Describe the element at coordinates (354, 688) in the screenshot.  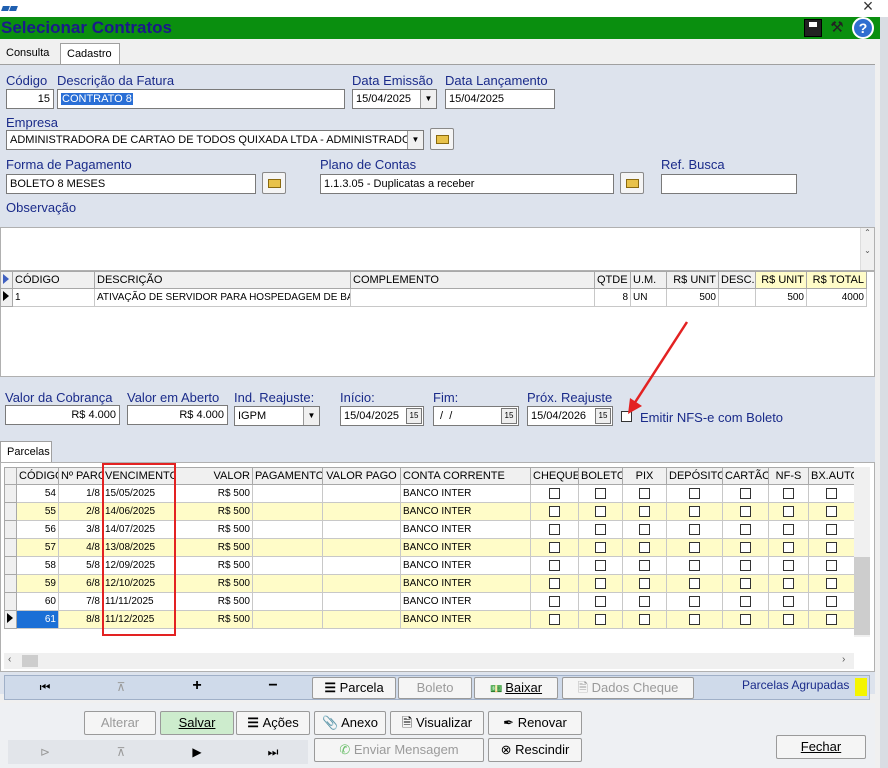
I see `parcela-button: ☰ Parcela` at that location.